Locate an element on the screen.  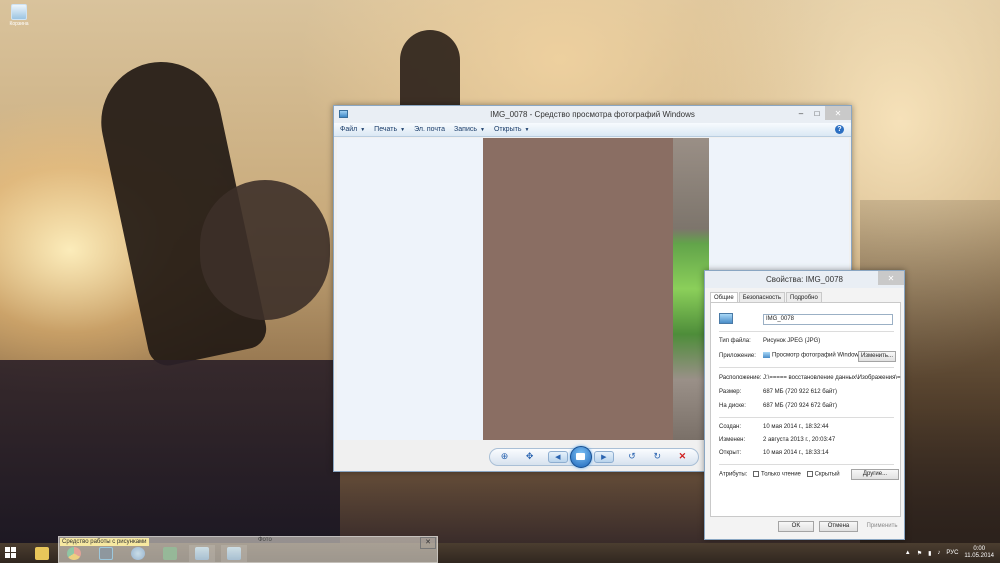
desktop-icon-recycle-bin: Корзина is located at coordinates (19, 15).